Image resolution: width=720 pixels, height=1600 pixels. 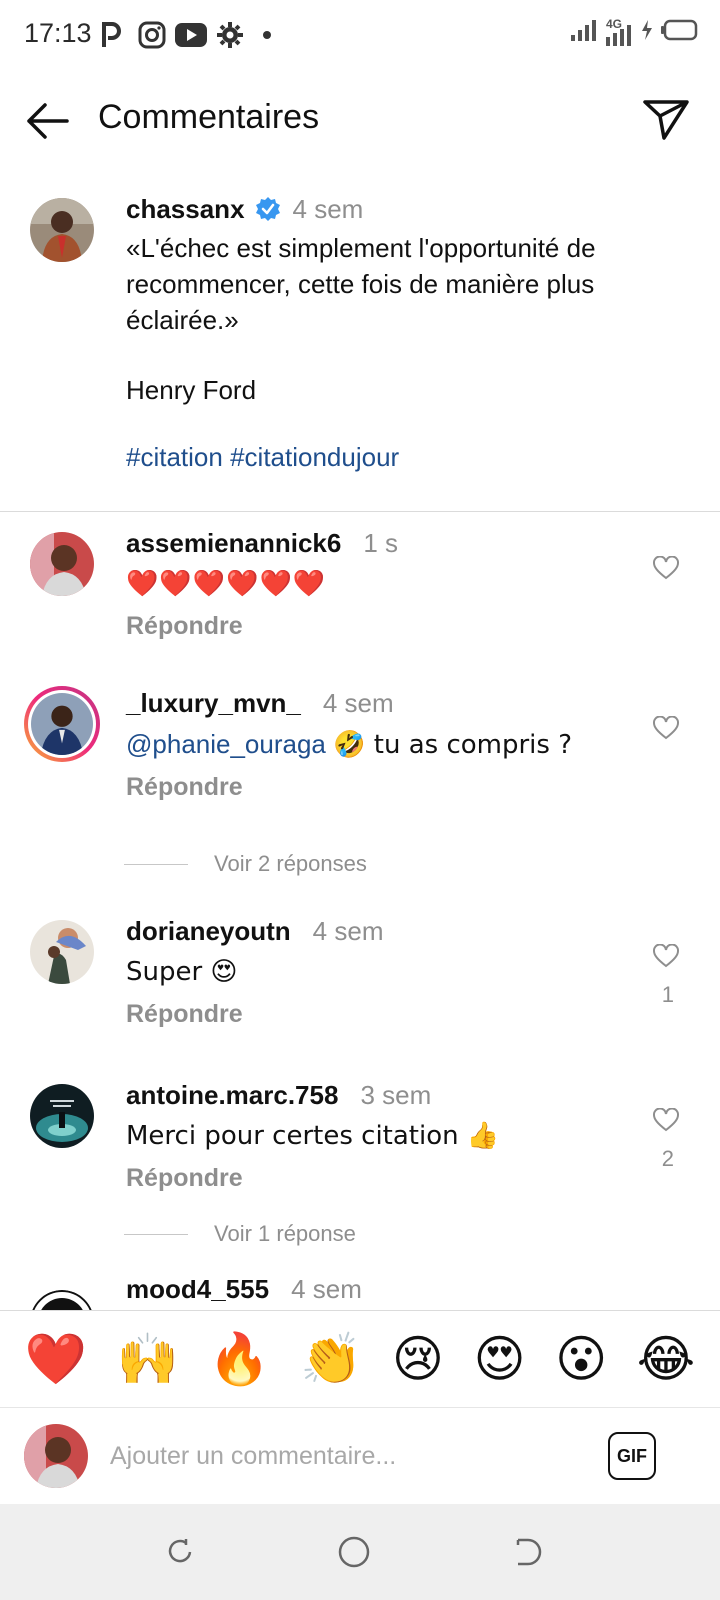 I want to click on comment-item-partial: mood4_555 4 sem, so click(x=360, y=1295).